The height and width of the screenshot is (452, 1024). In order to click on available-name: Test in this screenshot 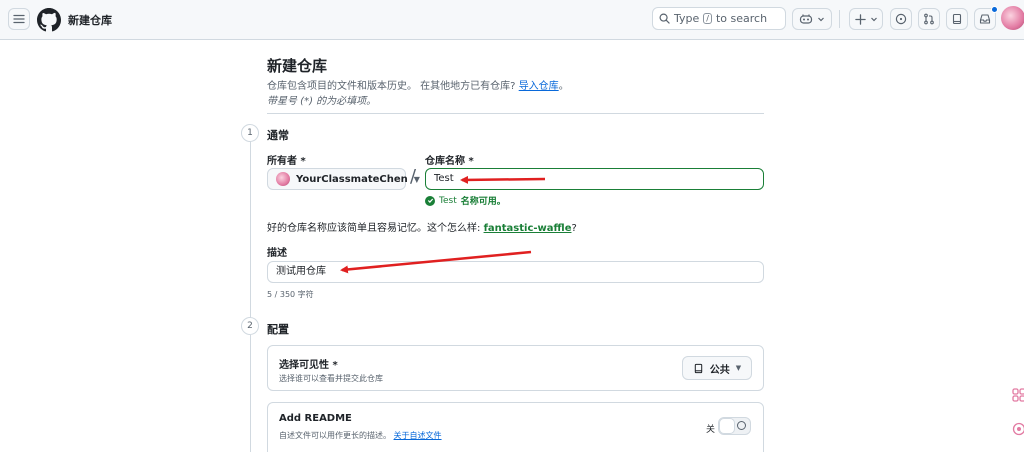, I will do `click(448, 200)`.